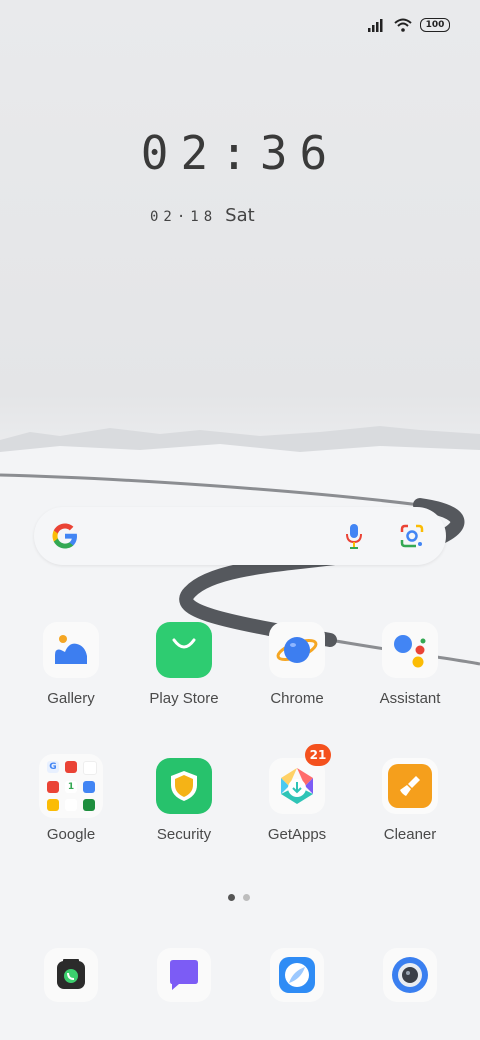 The height and width of the screenshot is (1040, 480). I want to click on page-indicator, so click(239, 897).